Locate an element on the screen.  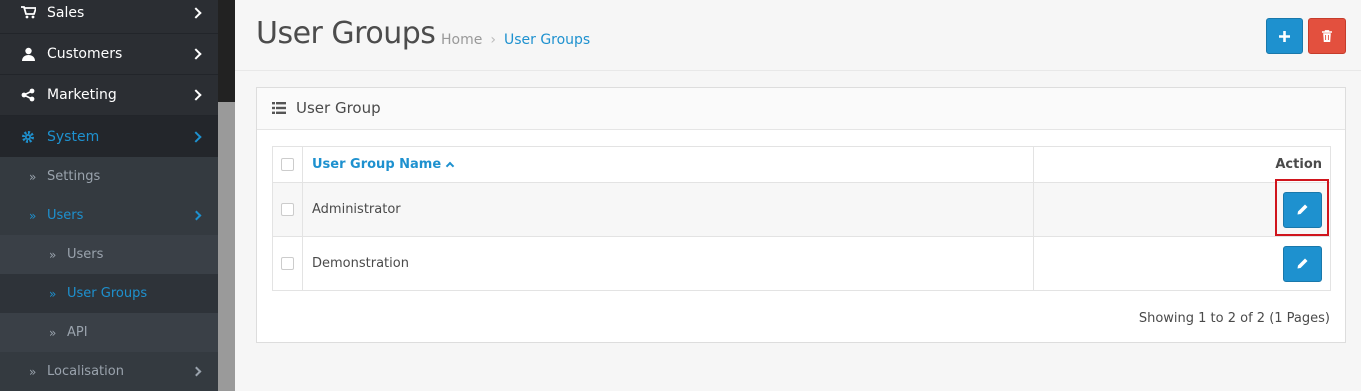
sidebar-item-customers: Customers is located at coordinates (109, 54).